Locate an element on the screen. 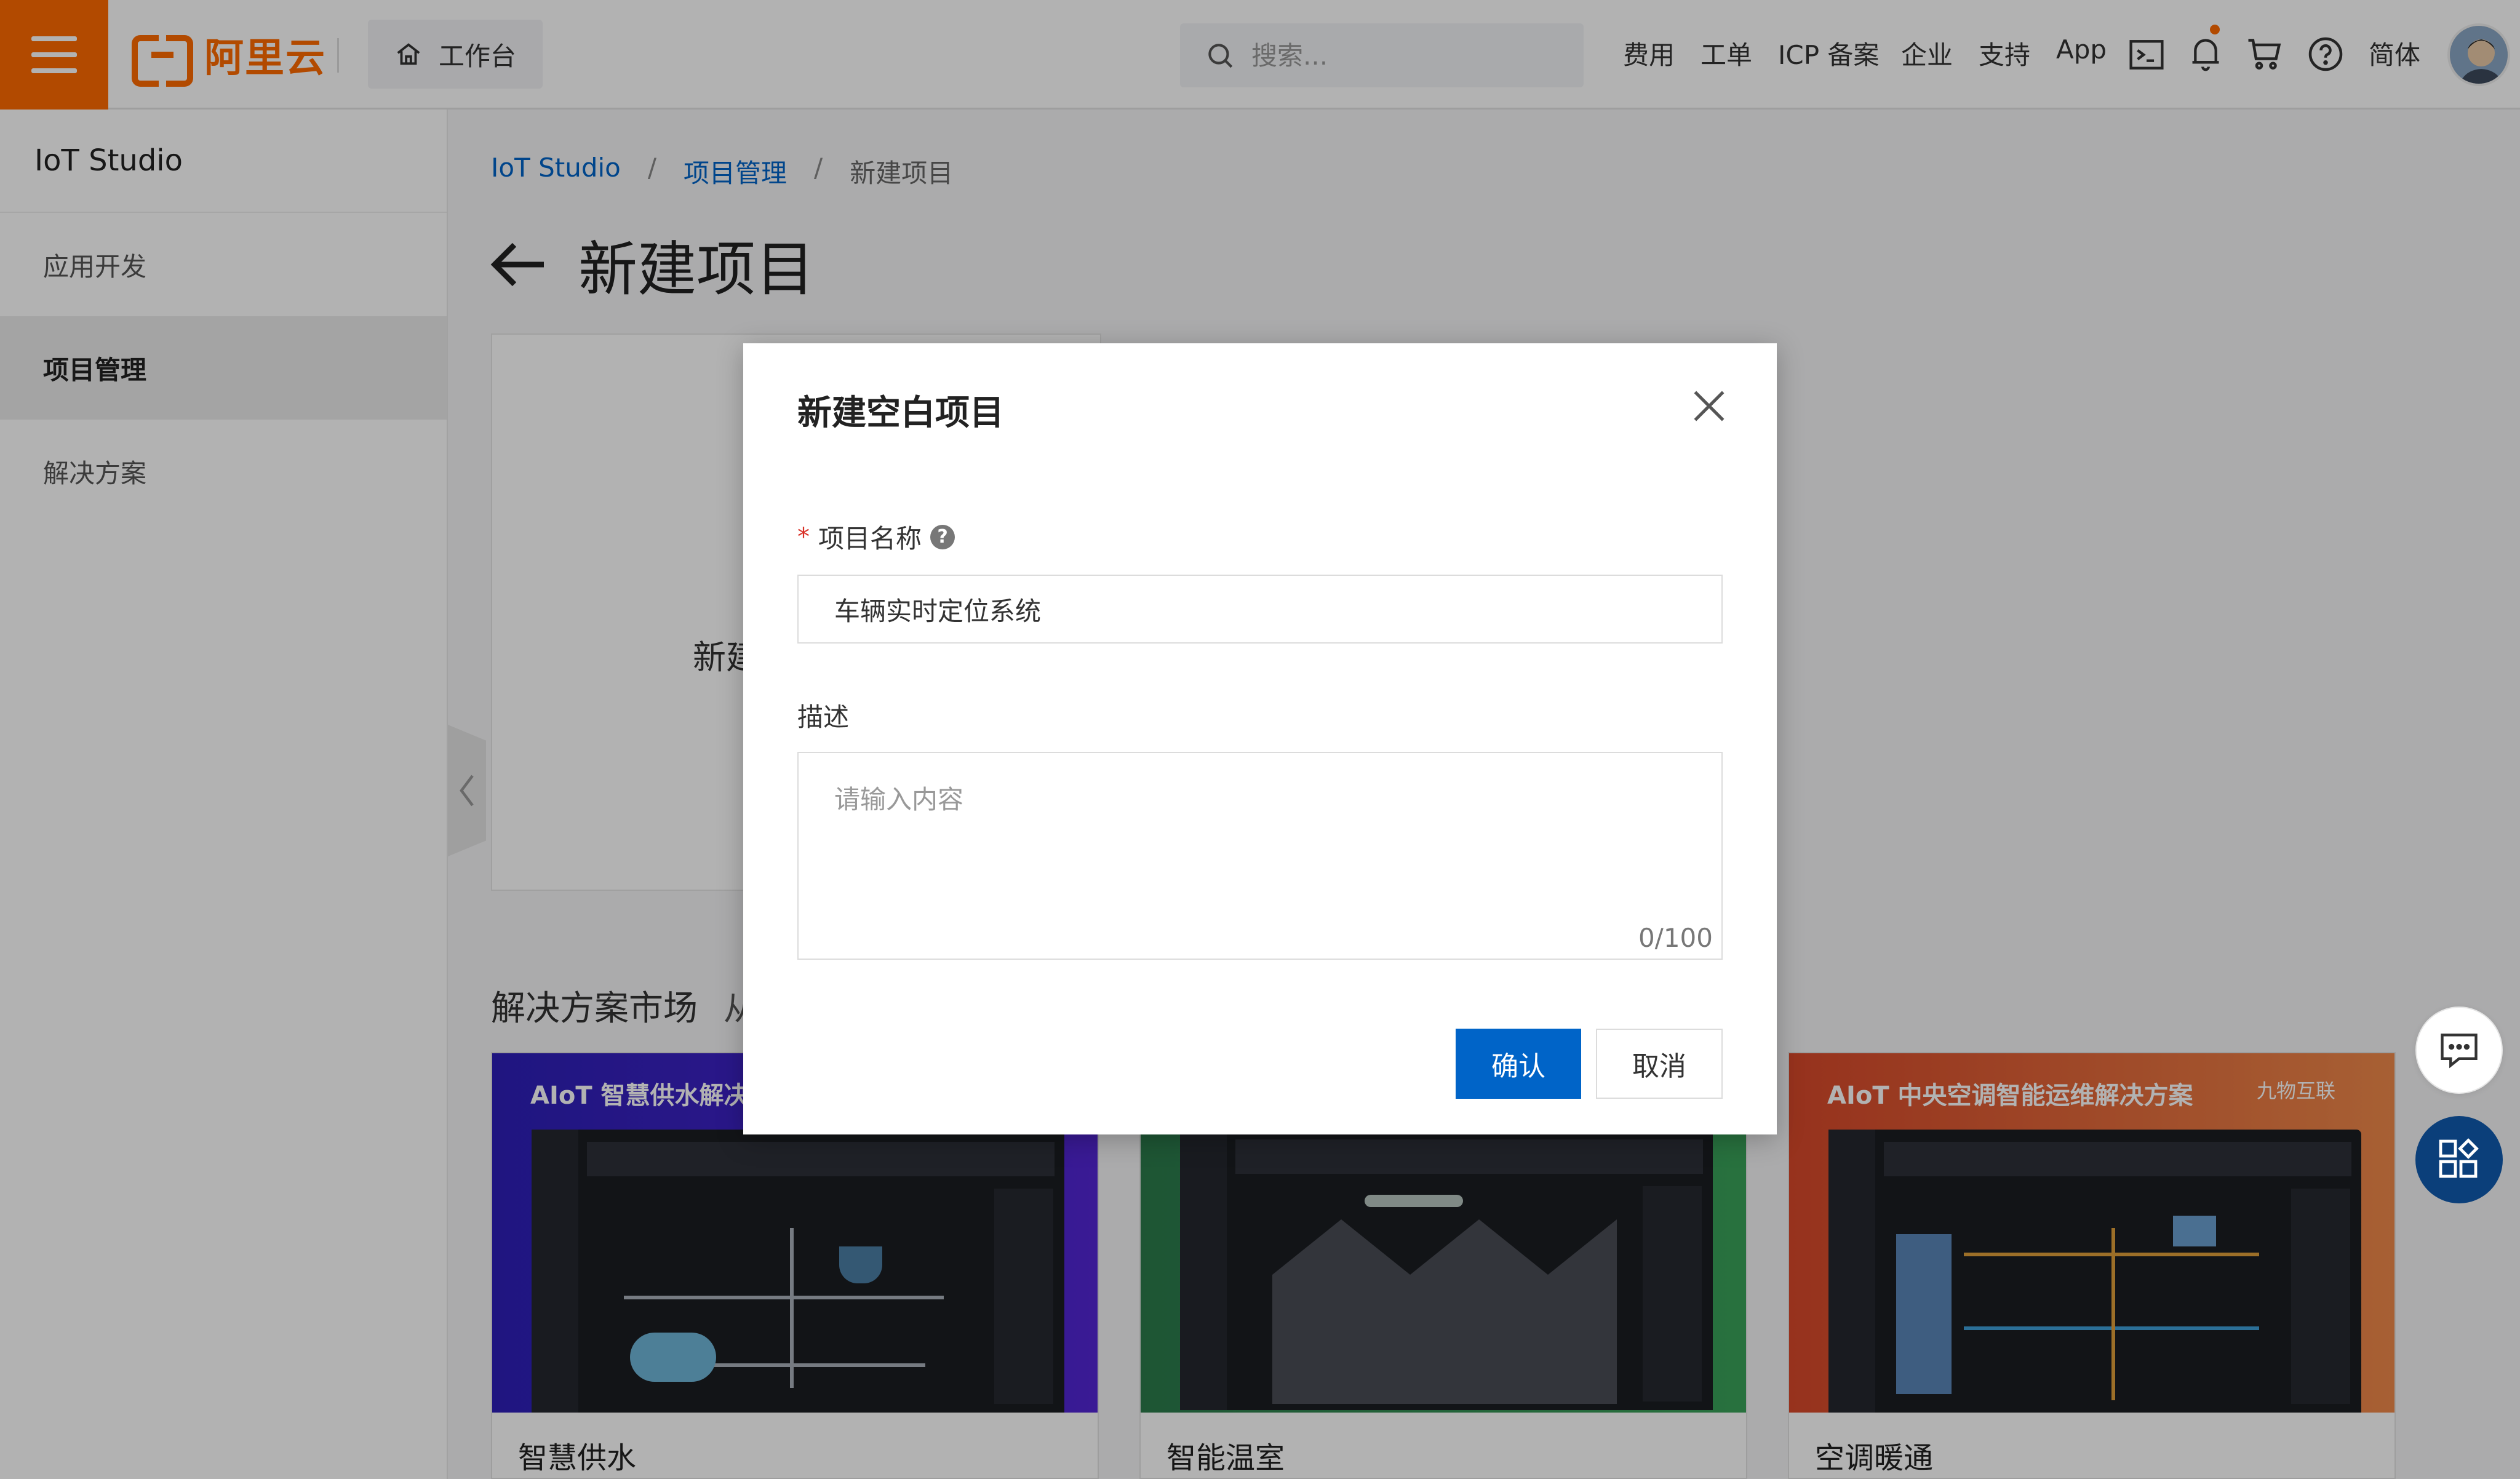 This screenshot has height=1479, width=2520. apps-grid-icon is located at coordinates (2459, 1158).